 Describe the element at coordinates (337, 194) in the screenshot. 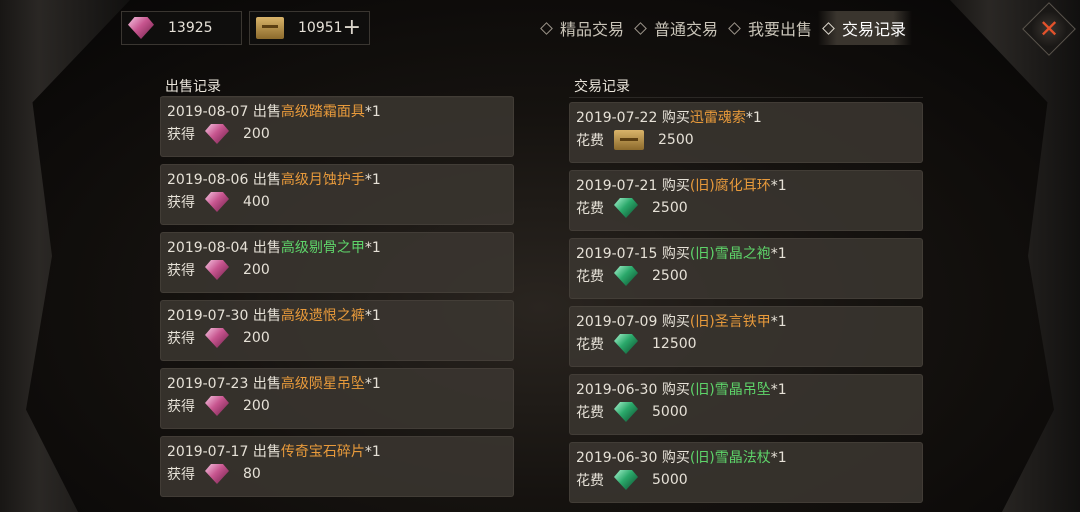

I see `list-item: 2019-08-06 出售高级月蚀护手*1 获得 400` at that location.